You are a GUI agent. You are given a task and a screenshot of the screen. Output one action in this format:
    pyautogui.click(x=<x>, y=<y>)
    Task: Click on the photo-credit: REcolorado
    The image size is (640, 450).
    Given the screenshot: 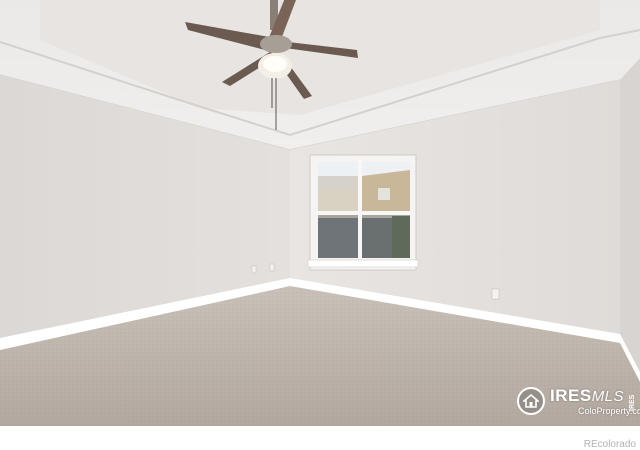 What is the action you would take?
    pyautogui.click(x=609, y=444)
    